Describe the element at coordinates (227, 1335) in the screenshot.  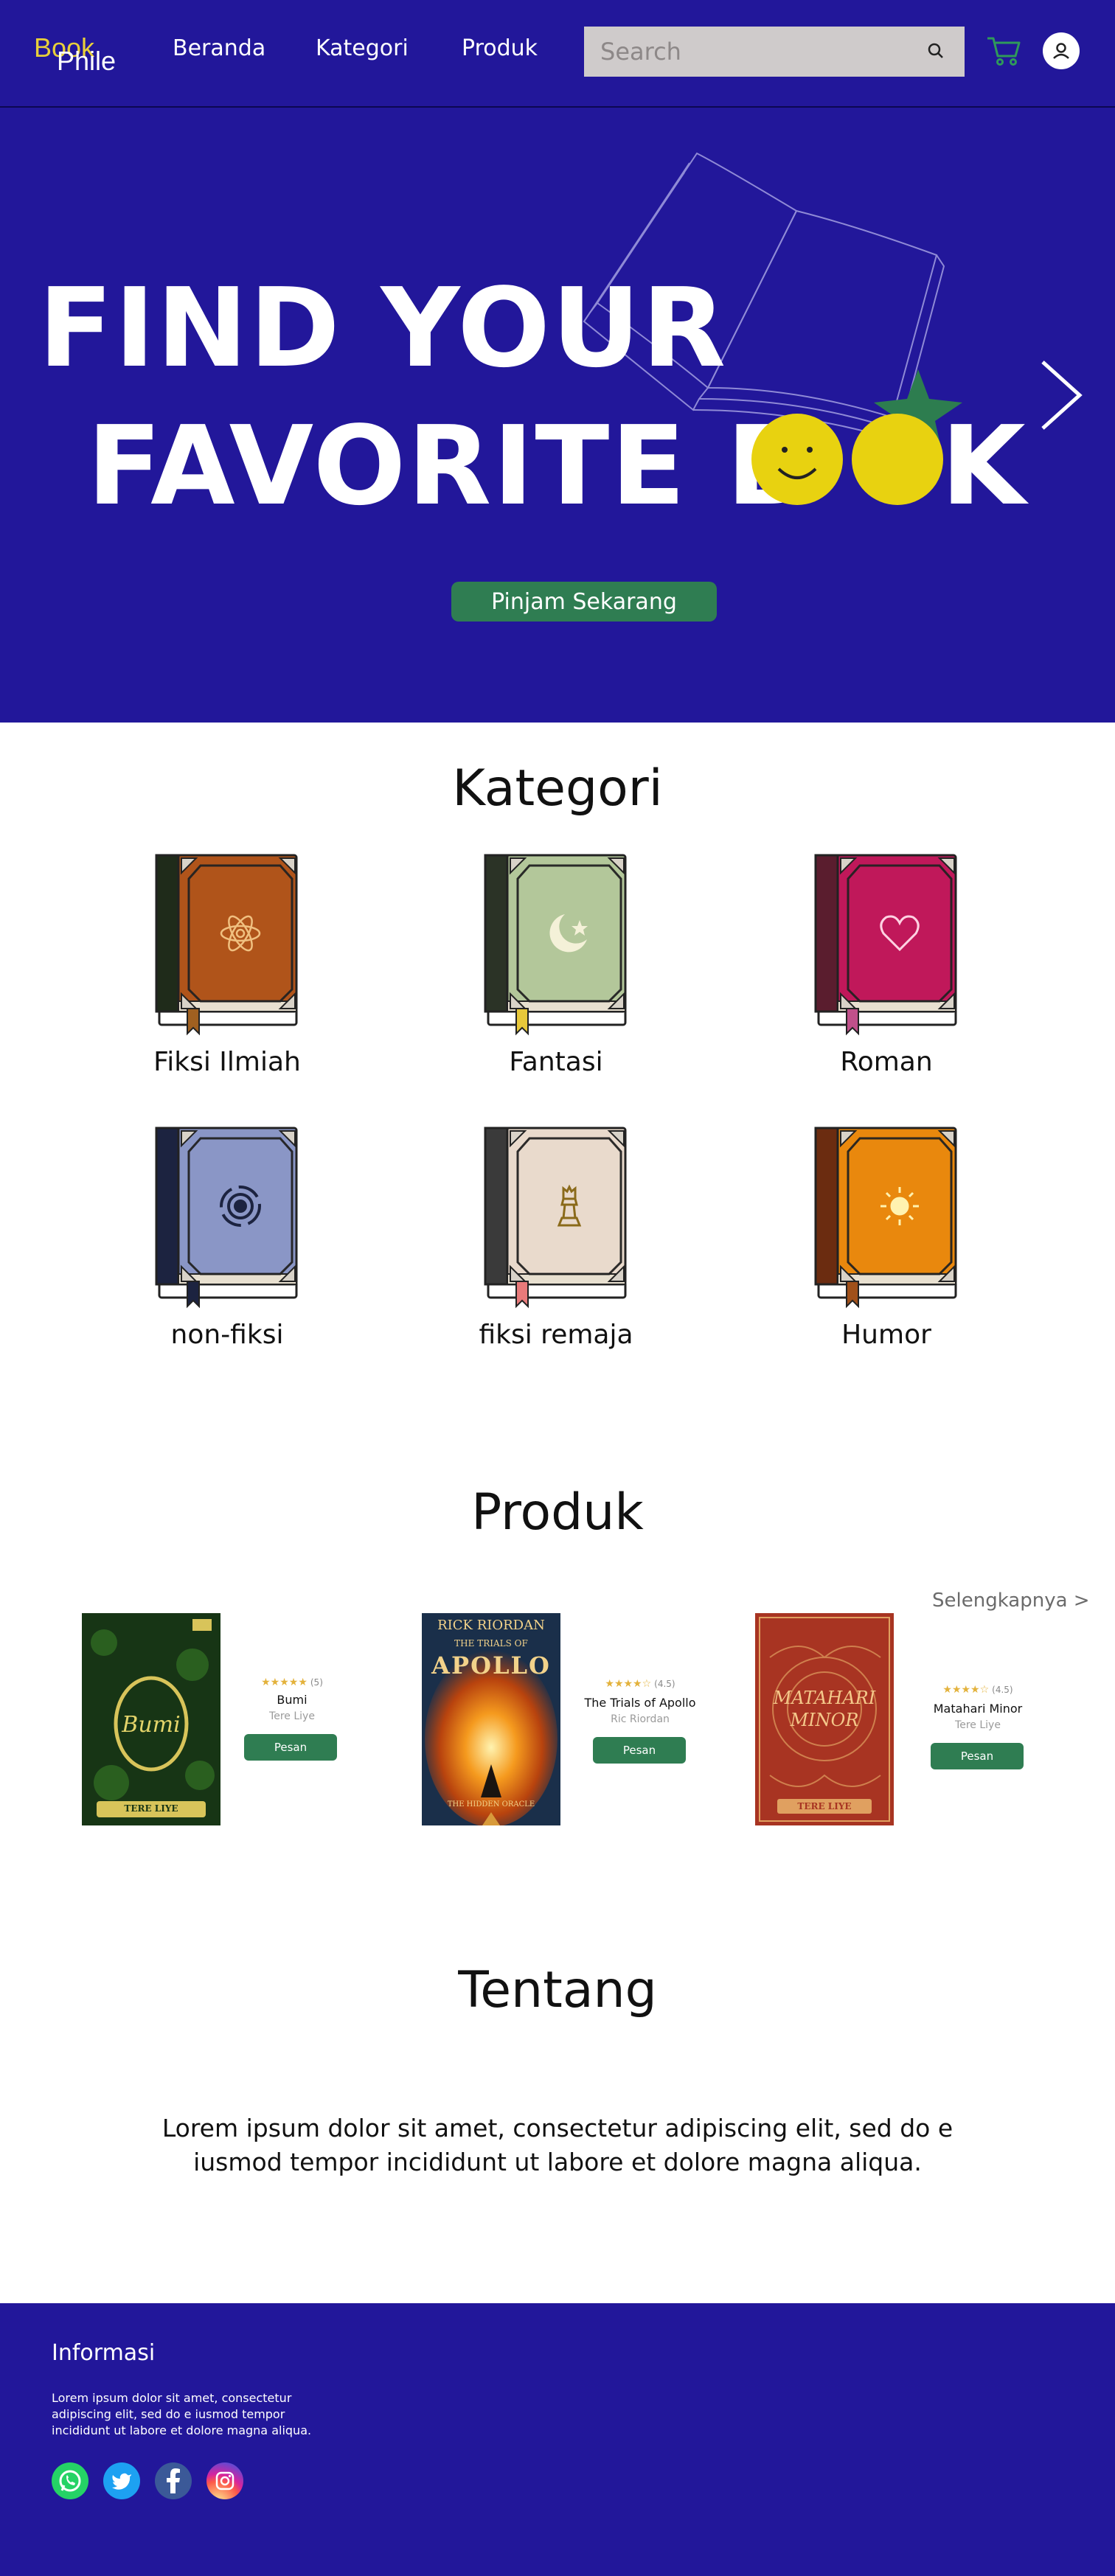
I see `category-label-non-fiksi: non-fiksi` at that location.